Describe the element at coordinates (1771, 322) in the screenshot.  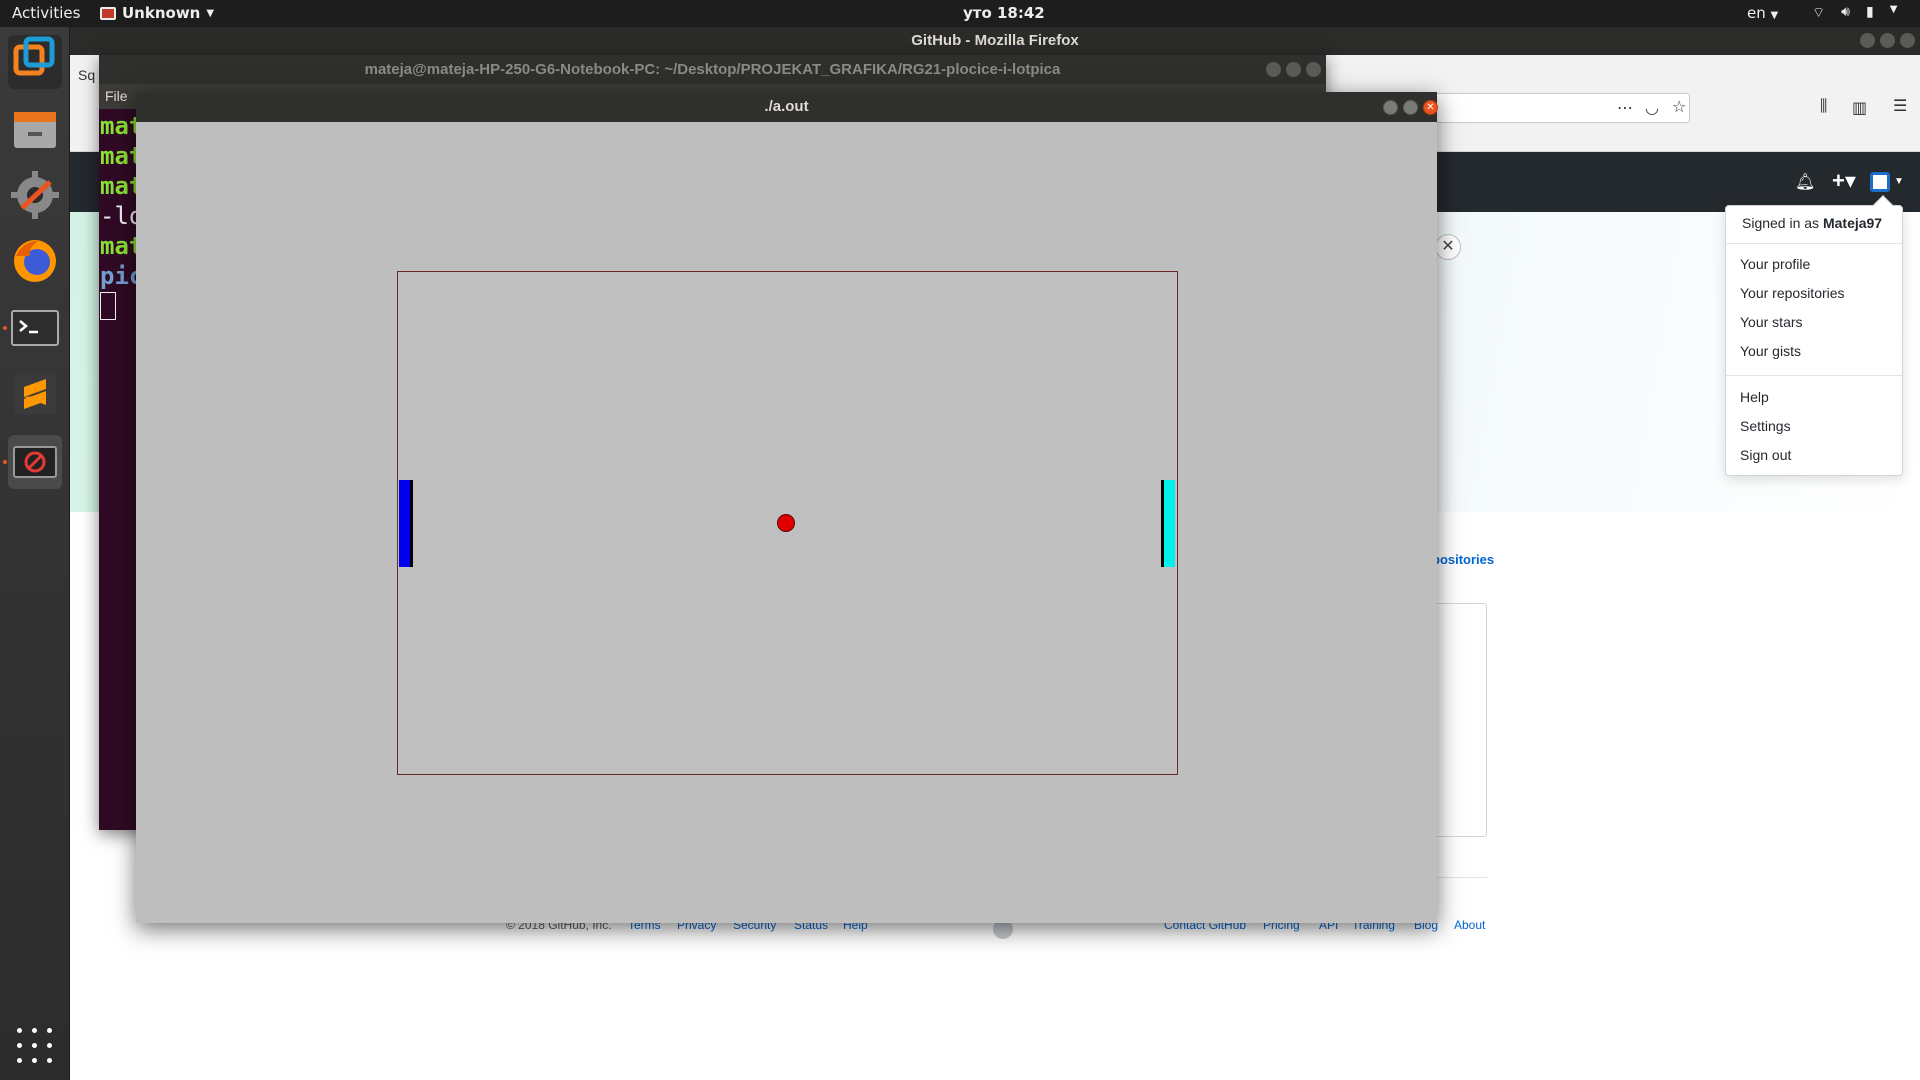
I see `menu-item-your-stars: Your stars` at that location.